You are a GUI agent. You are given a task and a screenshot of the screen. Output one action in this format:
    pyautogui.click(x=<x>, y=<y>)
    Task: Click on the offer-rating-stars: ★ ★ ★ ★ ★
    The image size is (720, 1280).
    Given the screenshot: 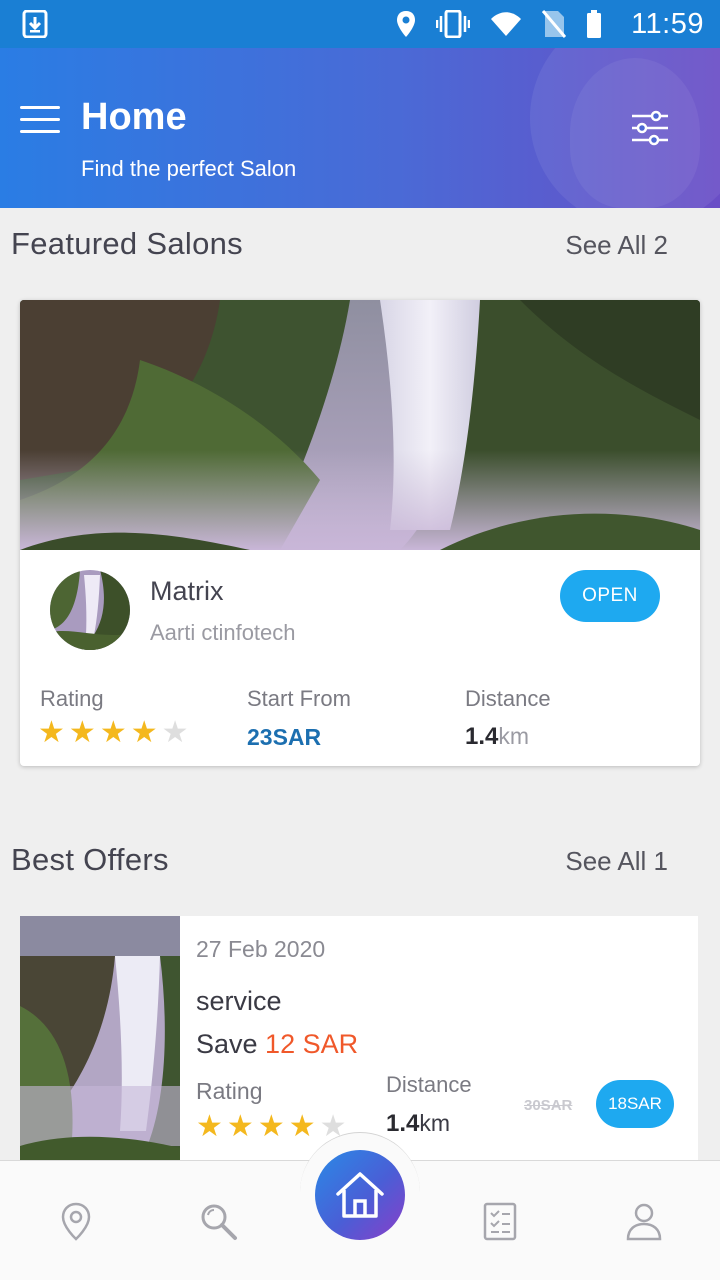 What is the action you would take?
    pyautogui.click(x=271, y=1127)
    